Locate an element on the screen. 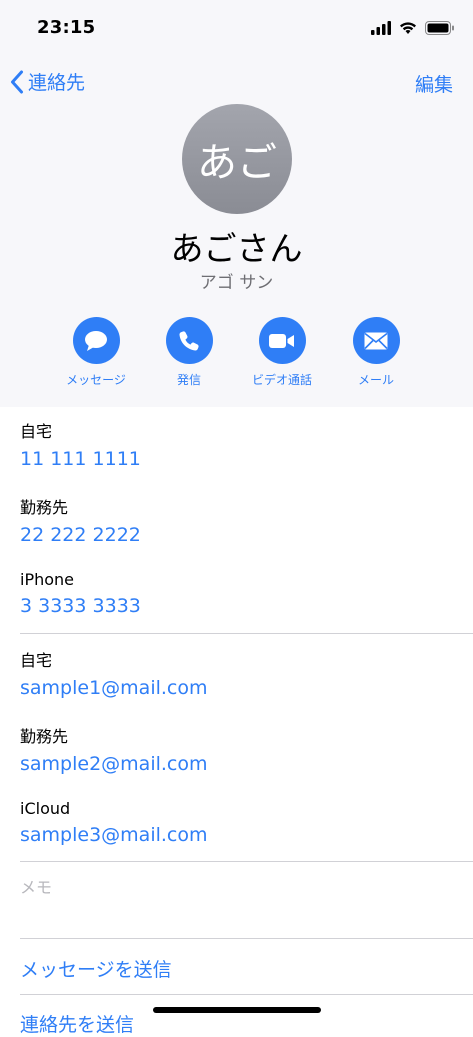 The image size is (473, 1037). mail-envelope-icon is located at coordinates (376, 340).